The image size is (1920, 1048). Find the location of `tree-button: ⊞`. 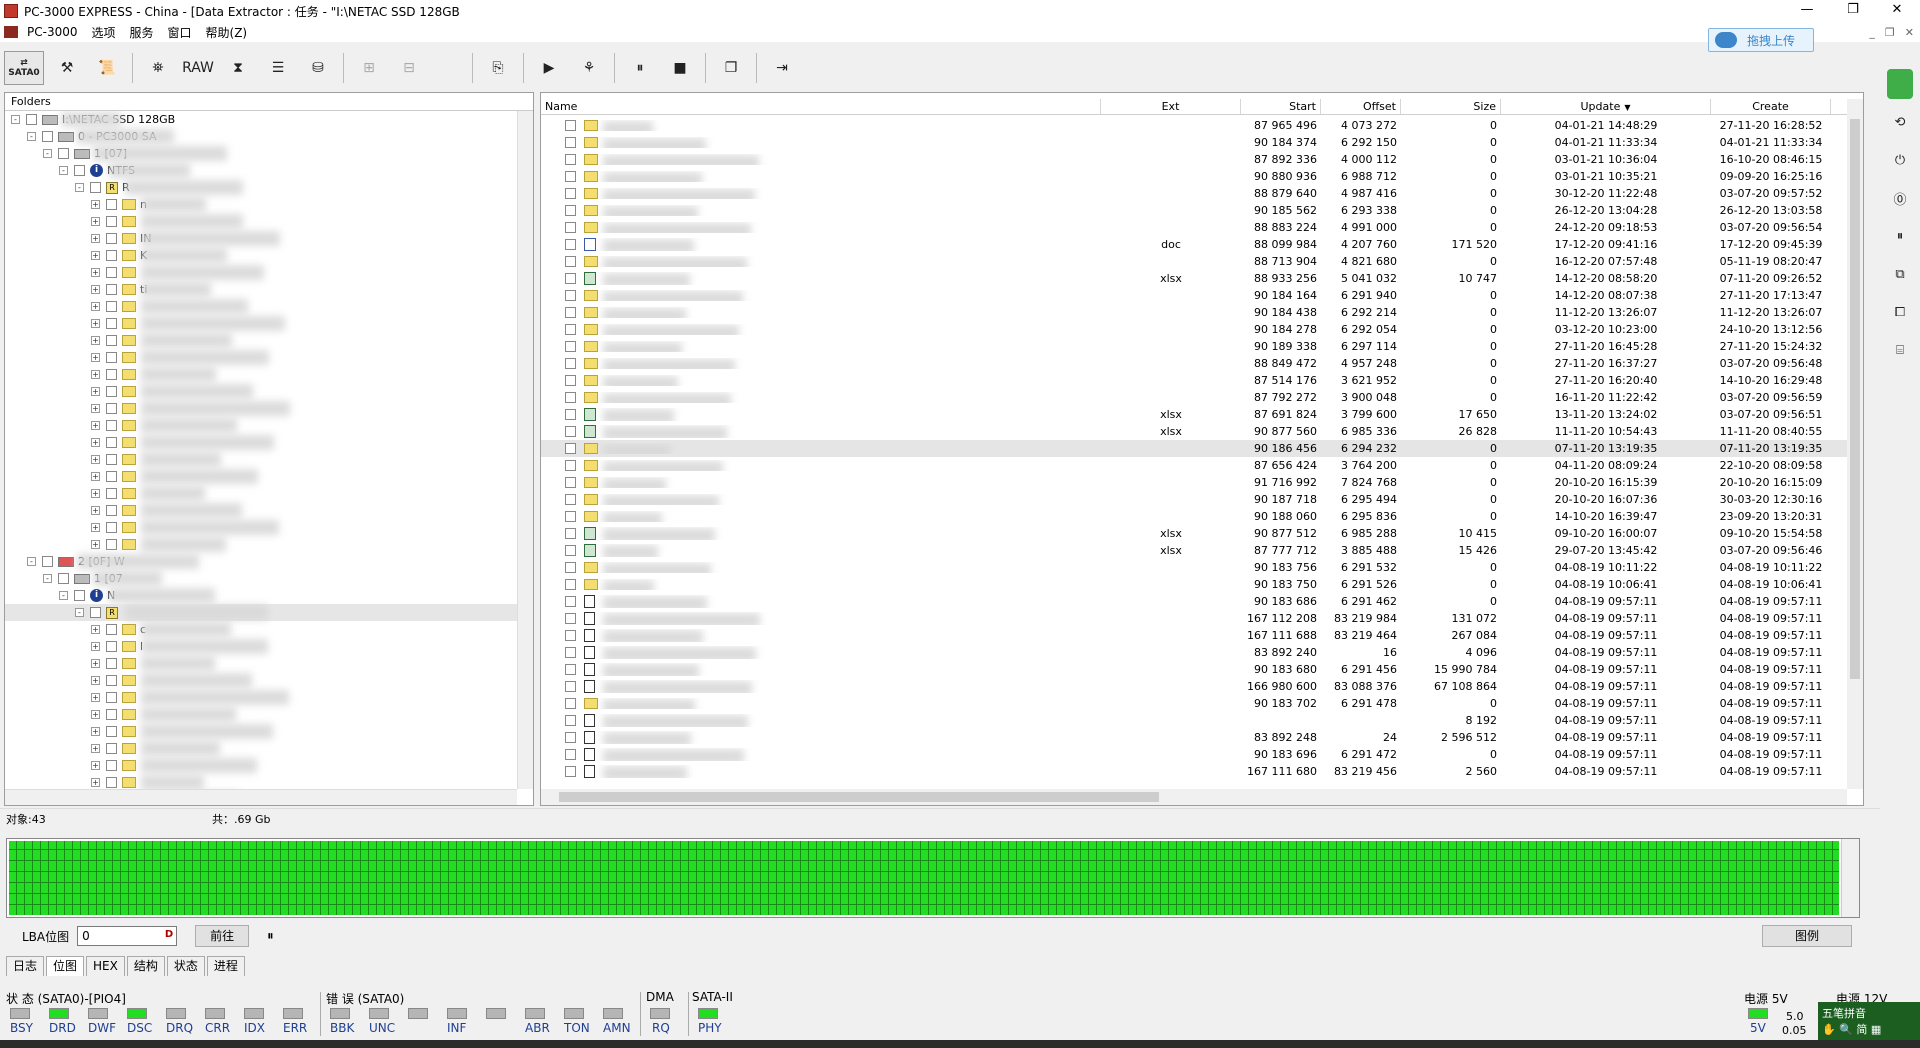

tree-button: ⊞ is located at coordinates (369, 68).